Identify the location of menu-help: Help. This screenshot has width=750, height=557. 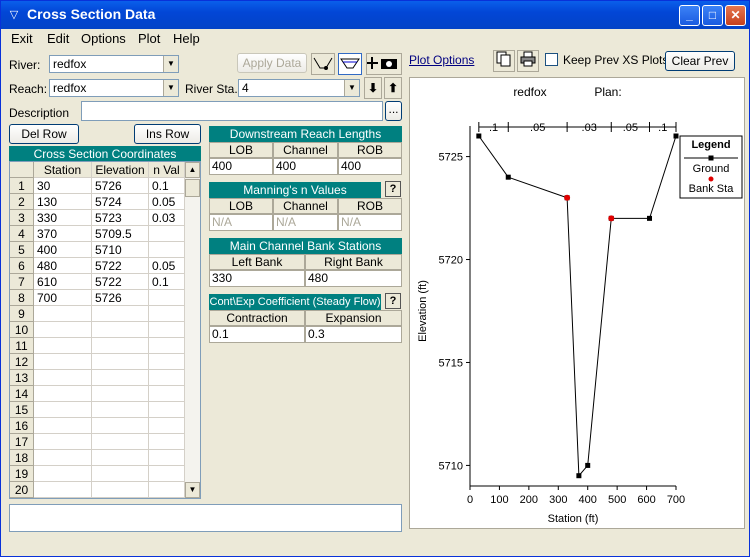
(186, 38).